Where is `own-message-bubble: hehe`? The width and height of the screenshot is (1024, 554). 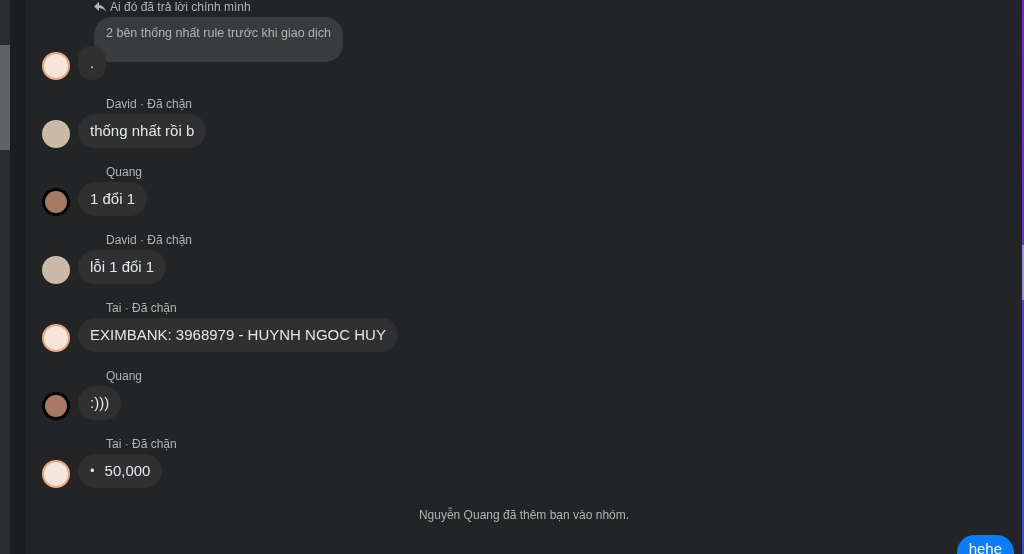 own-message-bubble: hehe is located at coordinates (985, 544).